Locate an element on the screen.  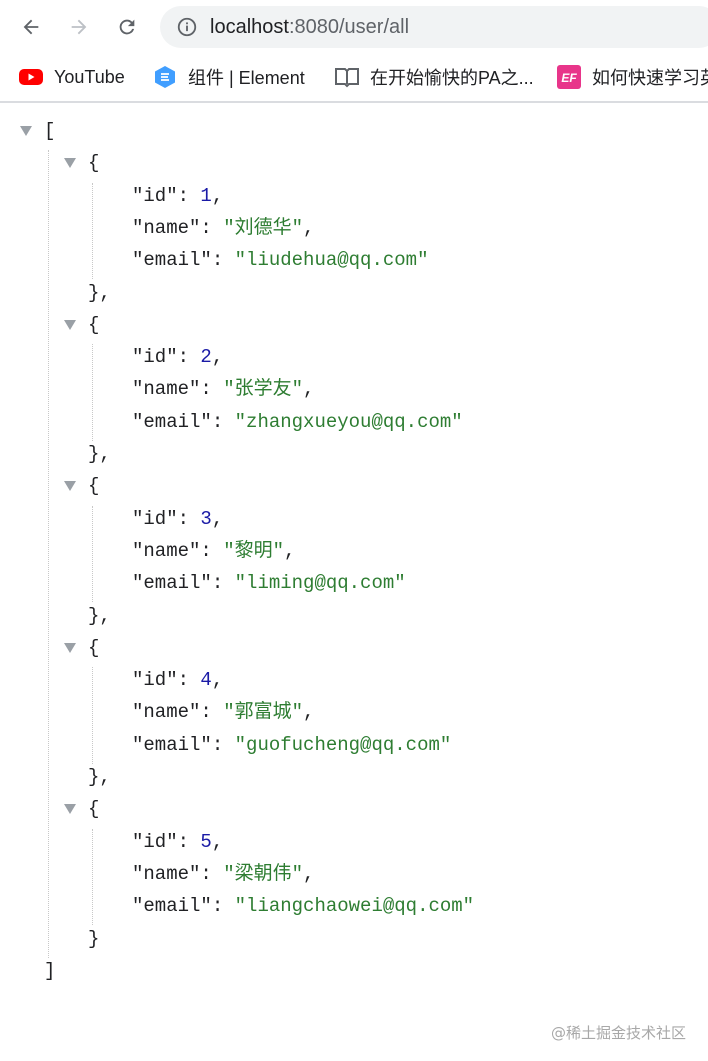
bookmark-ef: EF 如何快速学习英 is located at coordinates (632, 77).